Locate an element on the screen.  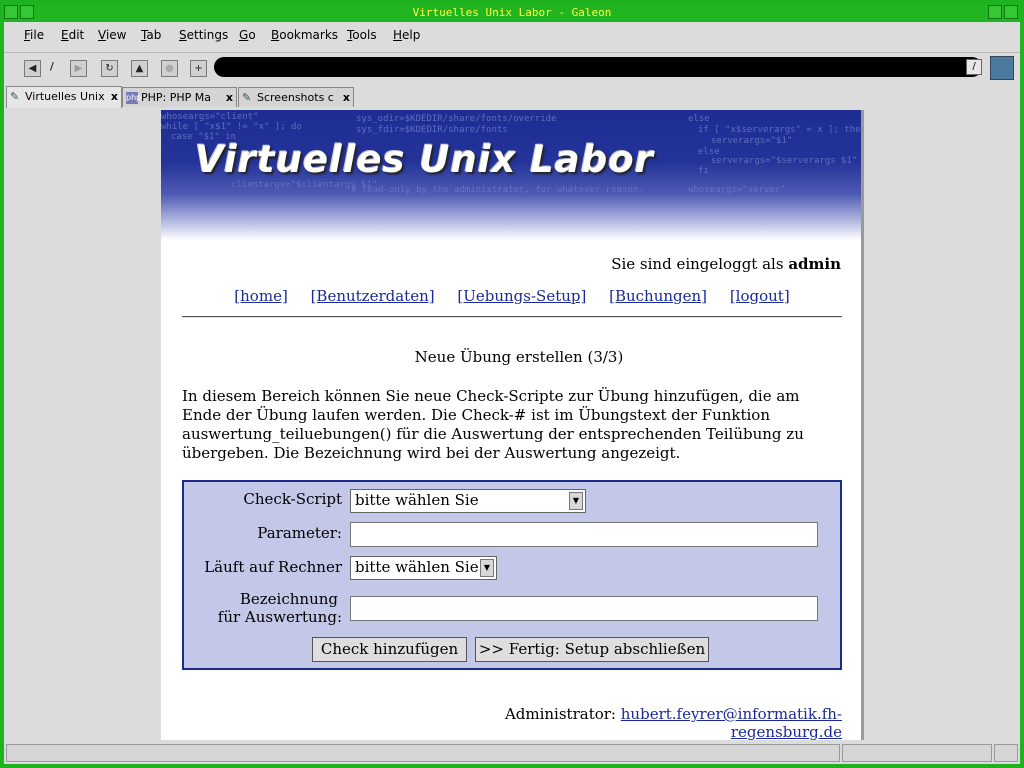
bezeichnung-label-line1: Bezeichnung is located at coordinates (288, 599).